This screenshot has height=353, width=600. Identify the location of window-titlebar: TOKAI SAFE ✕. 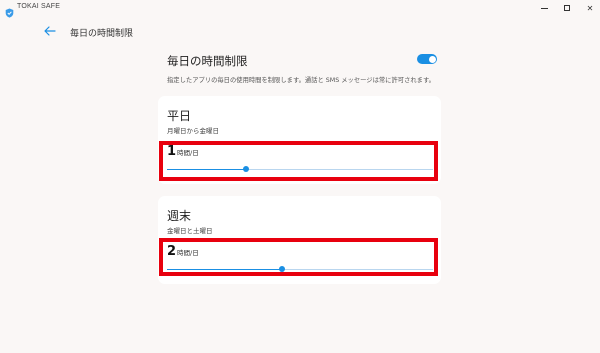
(300, 9).